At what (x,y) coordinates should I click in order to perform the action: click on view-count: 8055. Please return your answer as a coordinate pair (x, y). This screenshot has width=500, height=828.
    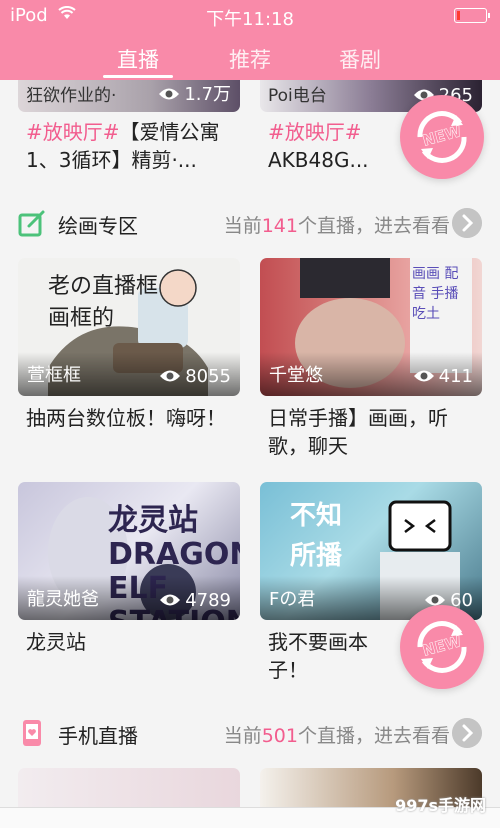
    Looking at the image, I should click on (195, 376).